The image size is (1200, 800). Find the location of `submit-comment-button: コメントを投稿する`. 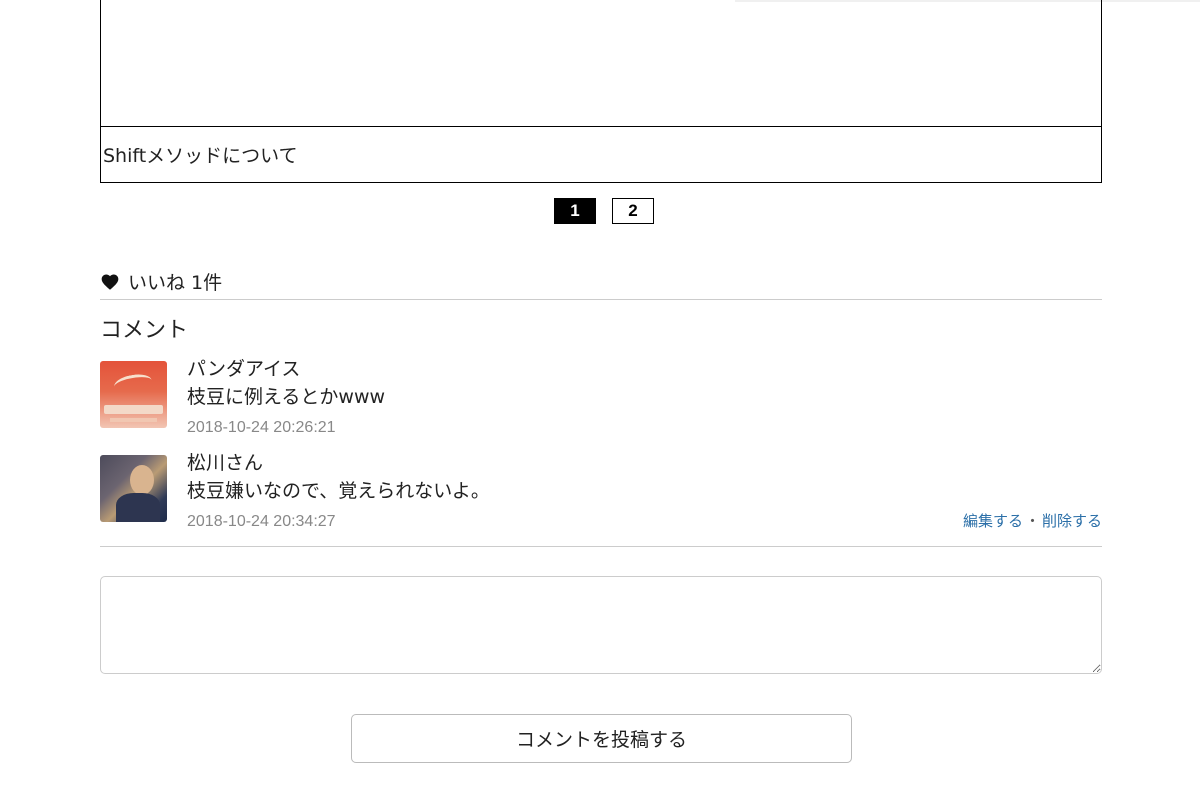

submit-comment-button: コメントを投稿する is located at coordinates (601, 738).